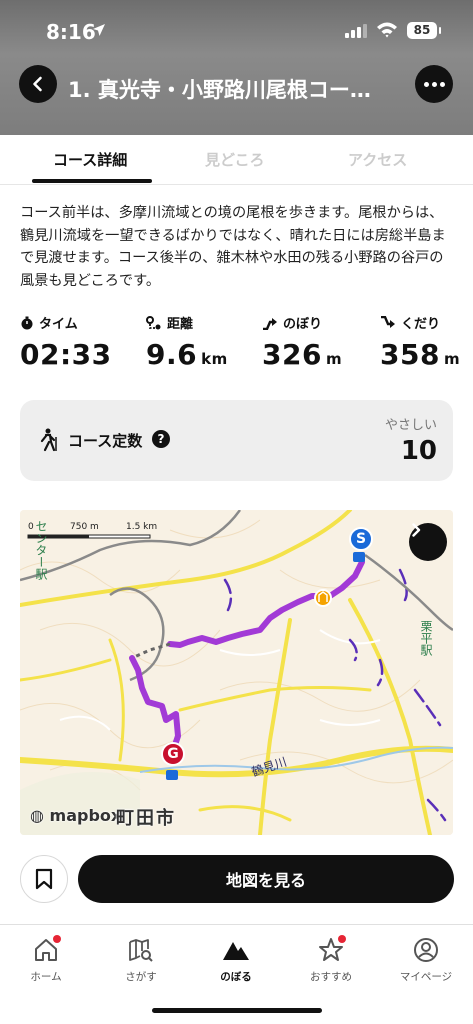 The height and width of the screenshot is (1024, 473). I want to click on difficulty-level: やさしい, so click(410, 425).